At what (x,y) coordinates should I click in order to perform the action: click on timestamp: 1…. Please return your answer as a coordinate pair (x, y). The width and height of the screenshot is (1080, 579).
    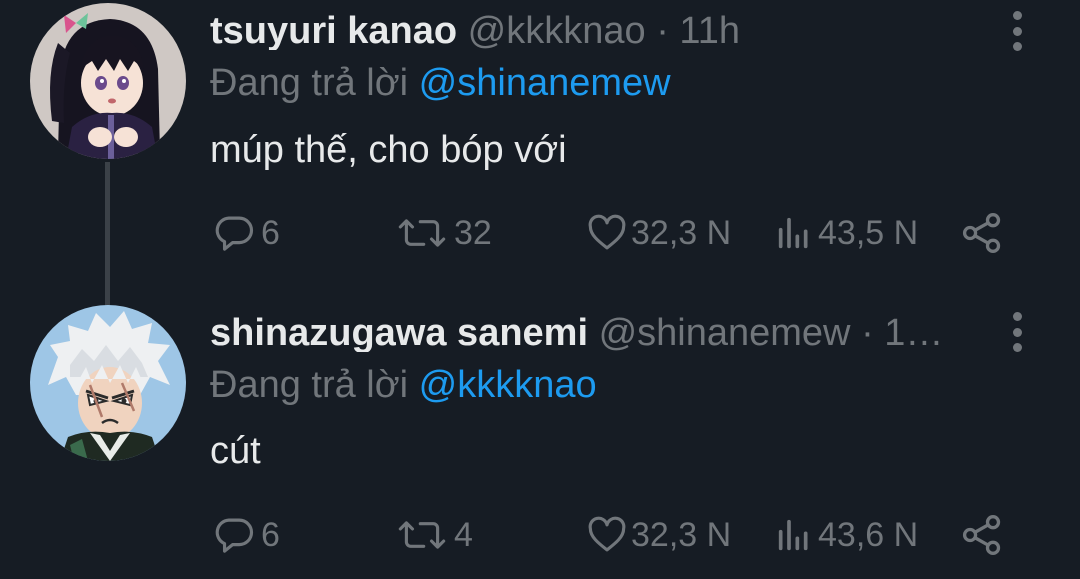
    Looking at the image, I should click on (913, 333).